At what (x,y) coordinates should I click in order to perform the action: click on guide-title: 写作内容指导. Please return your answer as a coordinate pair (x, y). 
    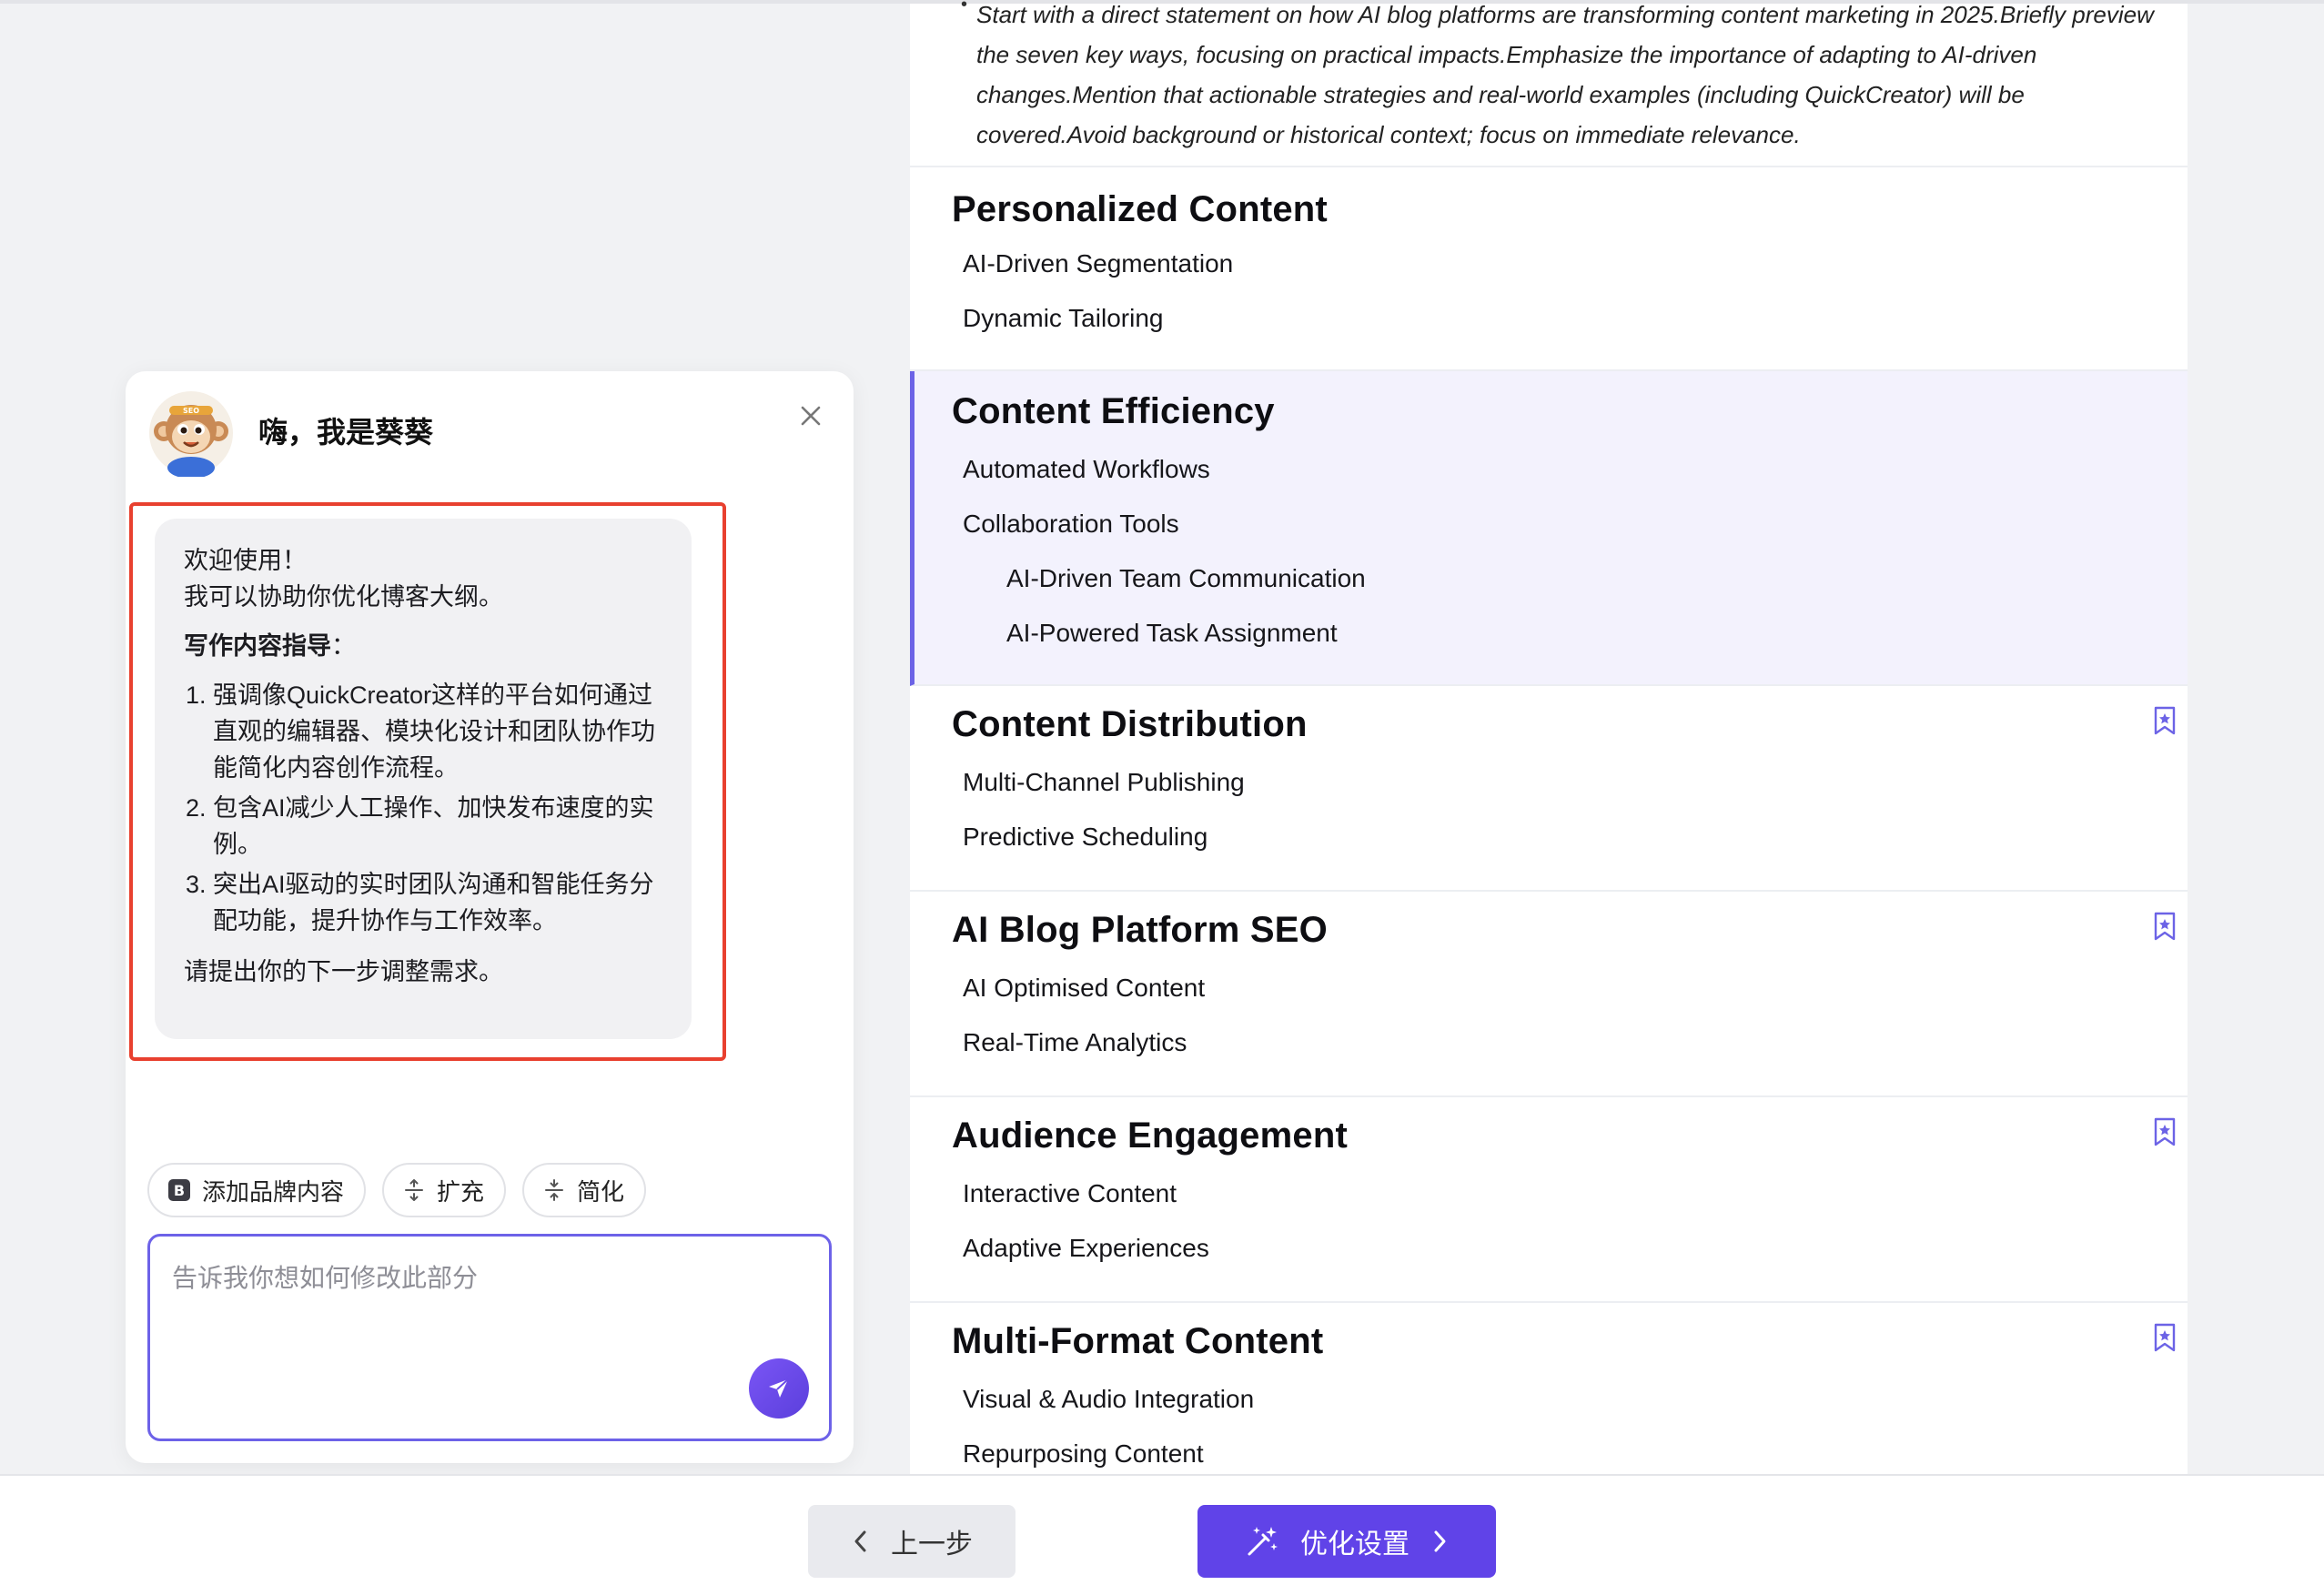
    Looking at the image, I should click on (257, 646).